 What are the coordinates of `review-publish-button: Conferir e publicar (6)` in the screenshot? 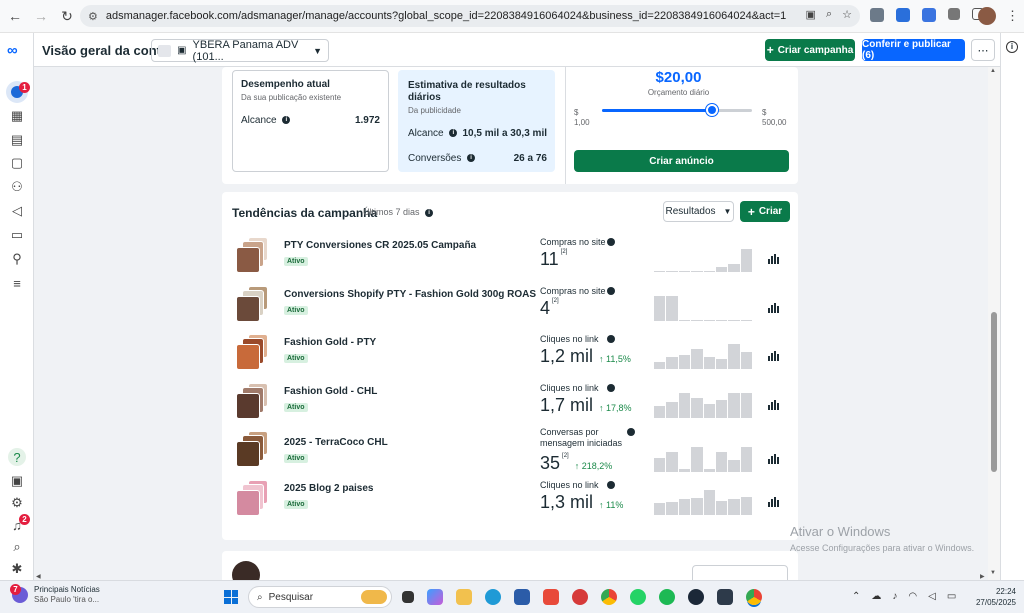 It's located at (913, 50).